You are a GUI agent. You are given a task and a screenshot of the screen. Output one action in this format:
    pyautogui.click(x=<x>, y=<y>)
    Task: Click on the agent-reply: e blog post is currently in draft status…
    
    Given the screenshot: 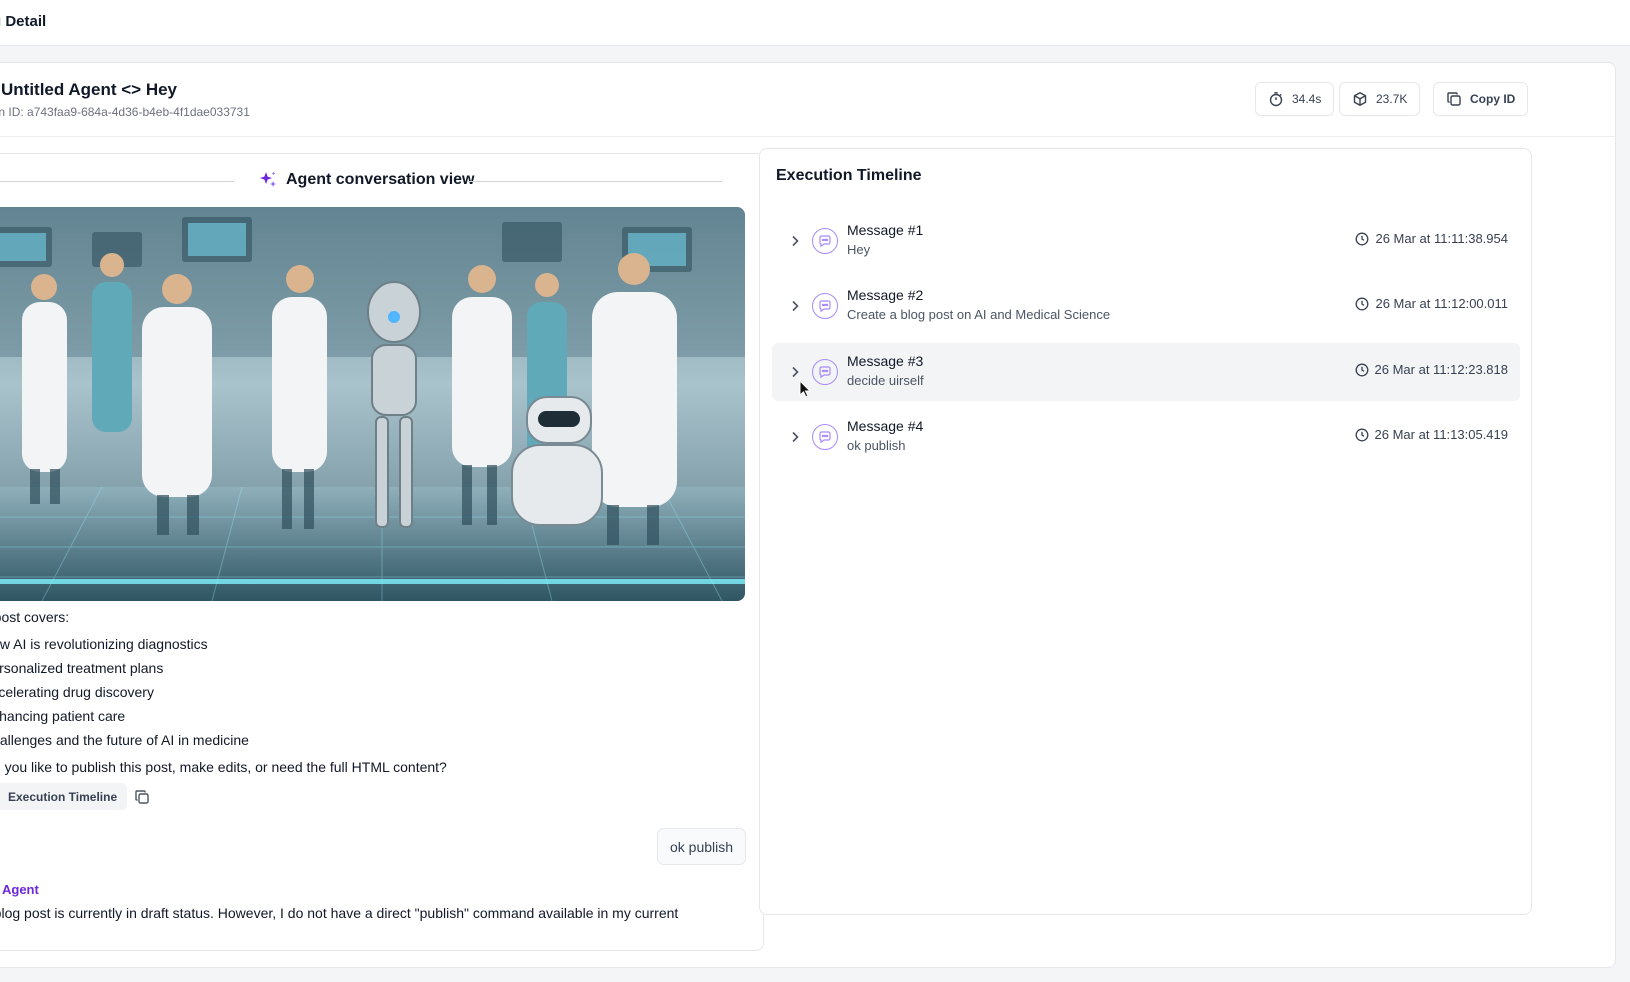 What is the action you would take?
    pyautogui.click(x=339, y=913)
    